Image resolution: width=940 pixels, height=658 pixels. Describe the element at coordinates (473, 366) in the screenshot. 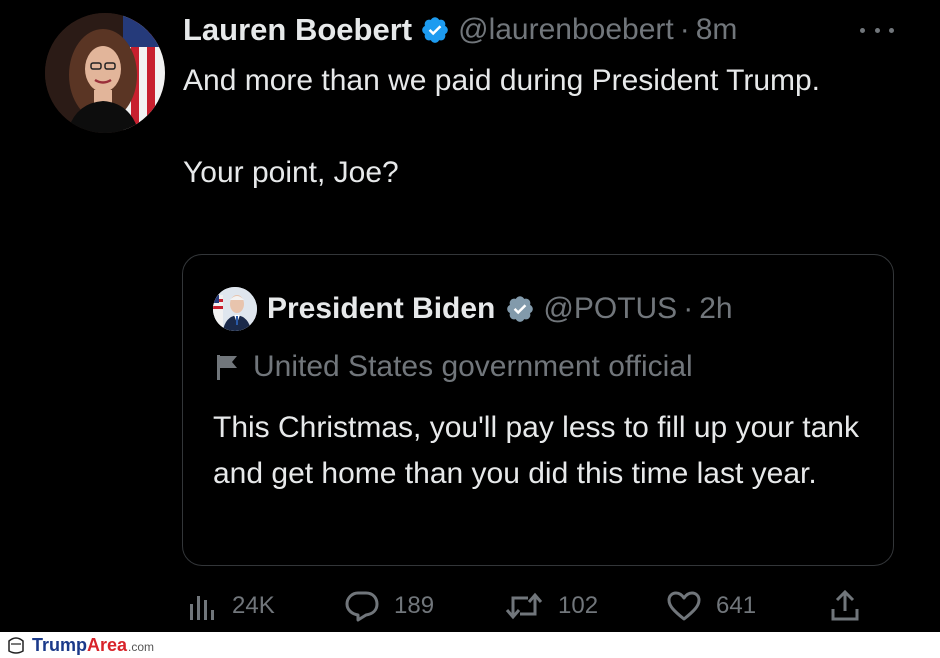

I see `government-label-text: United States government official` at that location.